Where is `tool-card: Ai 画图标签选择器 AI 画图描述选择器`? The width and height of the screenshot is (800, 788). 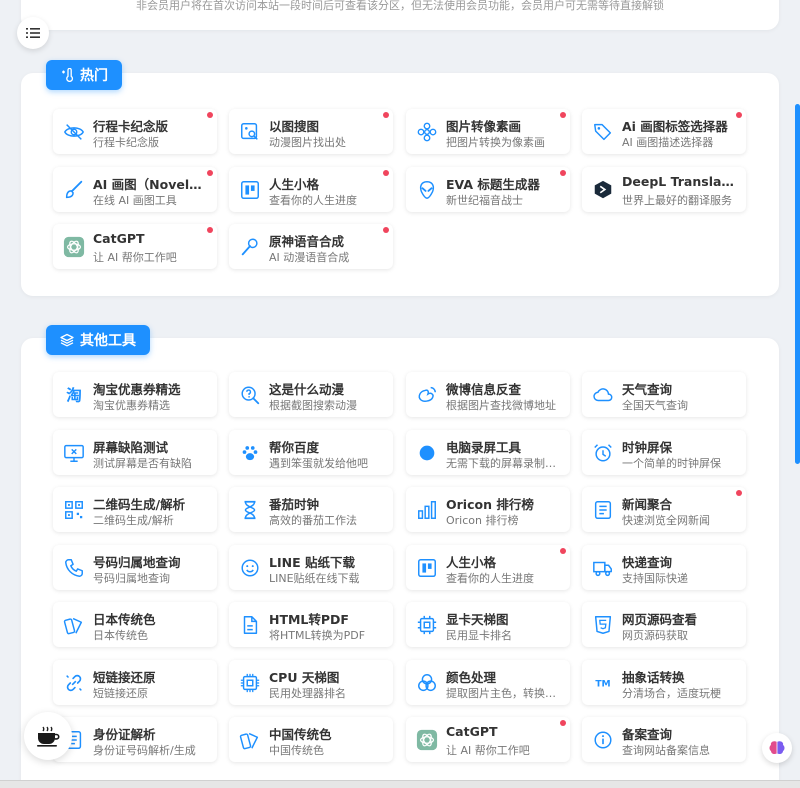
tool-card: Ai 画图标签选择器 AI 画图描述选择器 is located at coordinates (664, 131).